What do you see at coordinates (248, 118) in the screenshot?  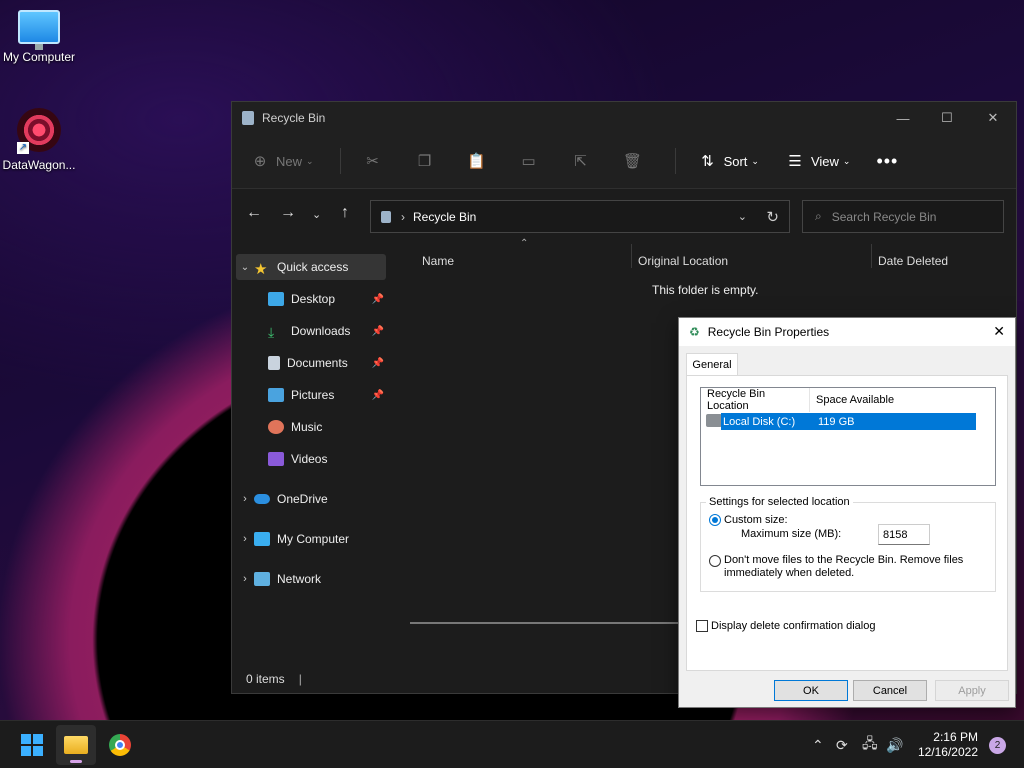 I see `recycle-bin-icon` at bounding box center [248, 118].